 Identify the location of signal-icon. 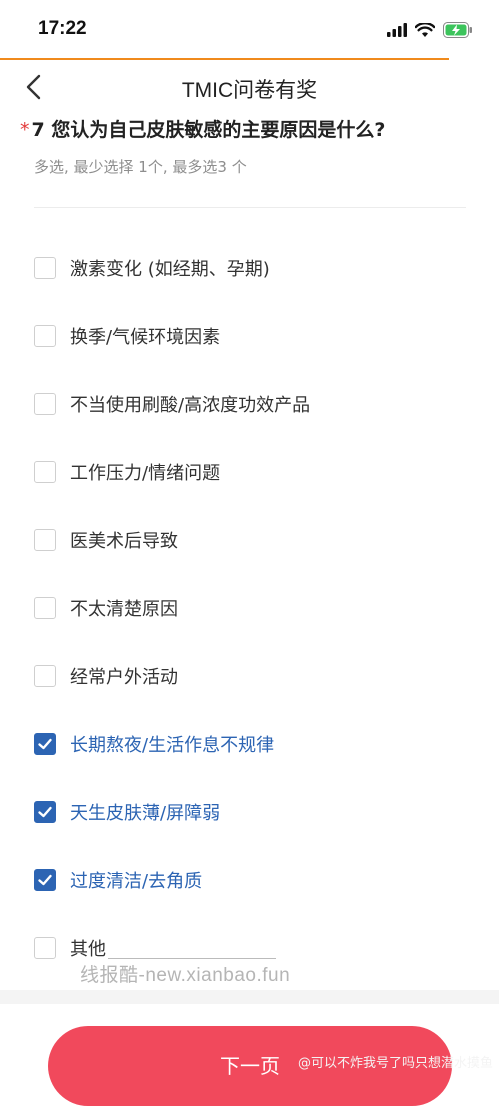
(397, 30).